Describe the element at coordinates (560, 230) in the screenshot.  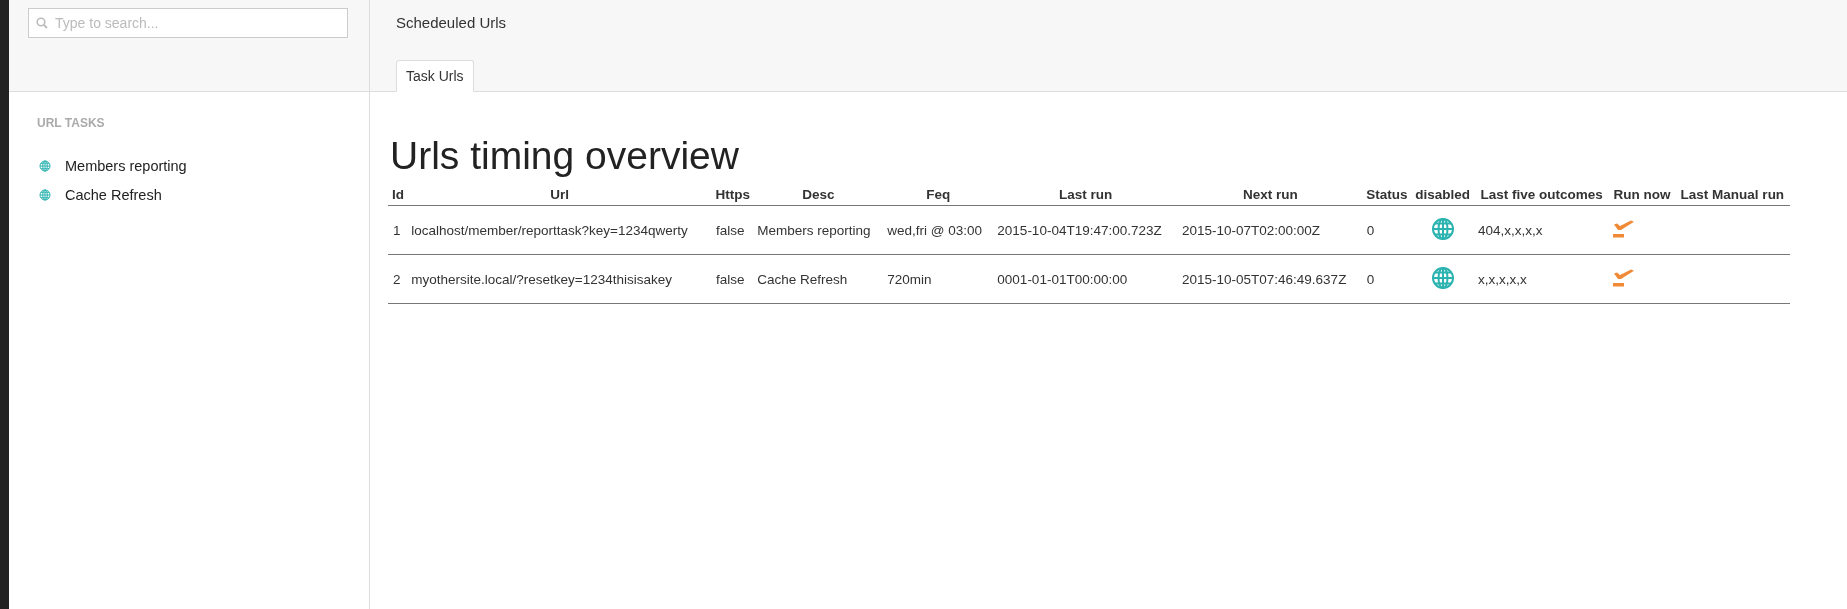
I see `table-cell: localhost/member/reporttask?key=1234qwerty` at that location.